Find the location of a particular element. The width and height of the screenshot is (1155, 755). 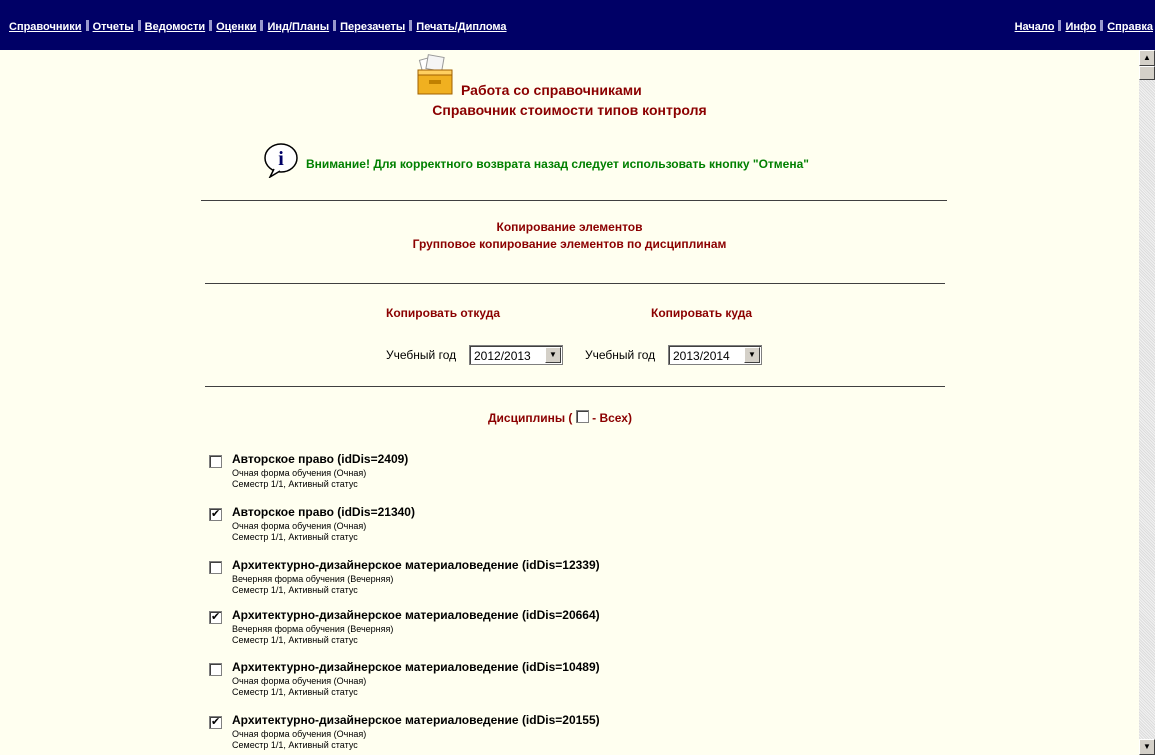

vertical-scrollbar: ▲ ▼ is located at coordinates (1147, 402).